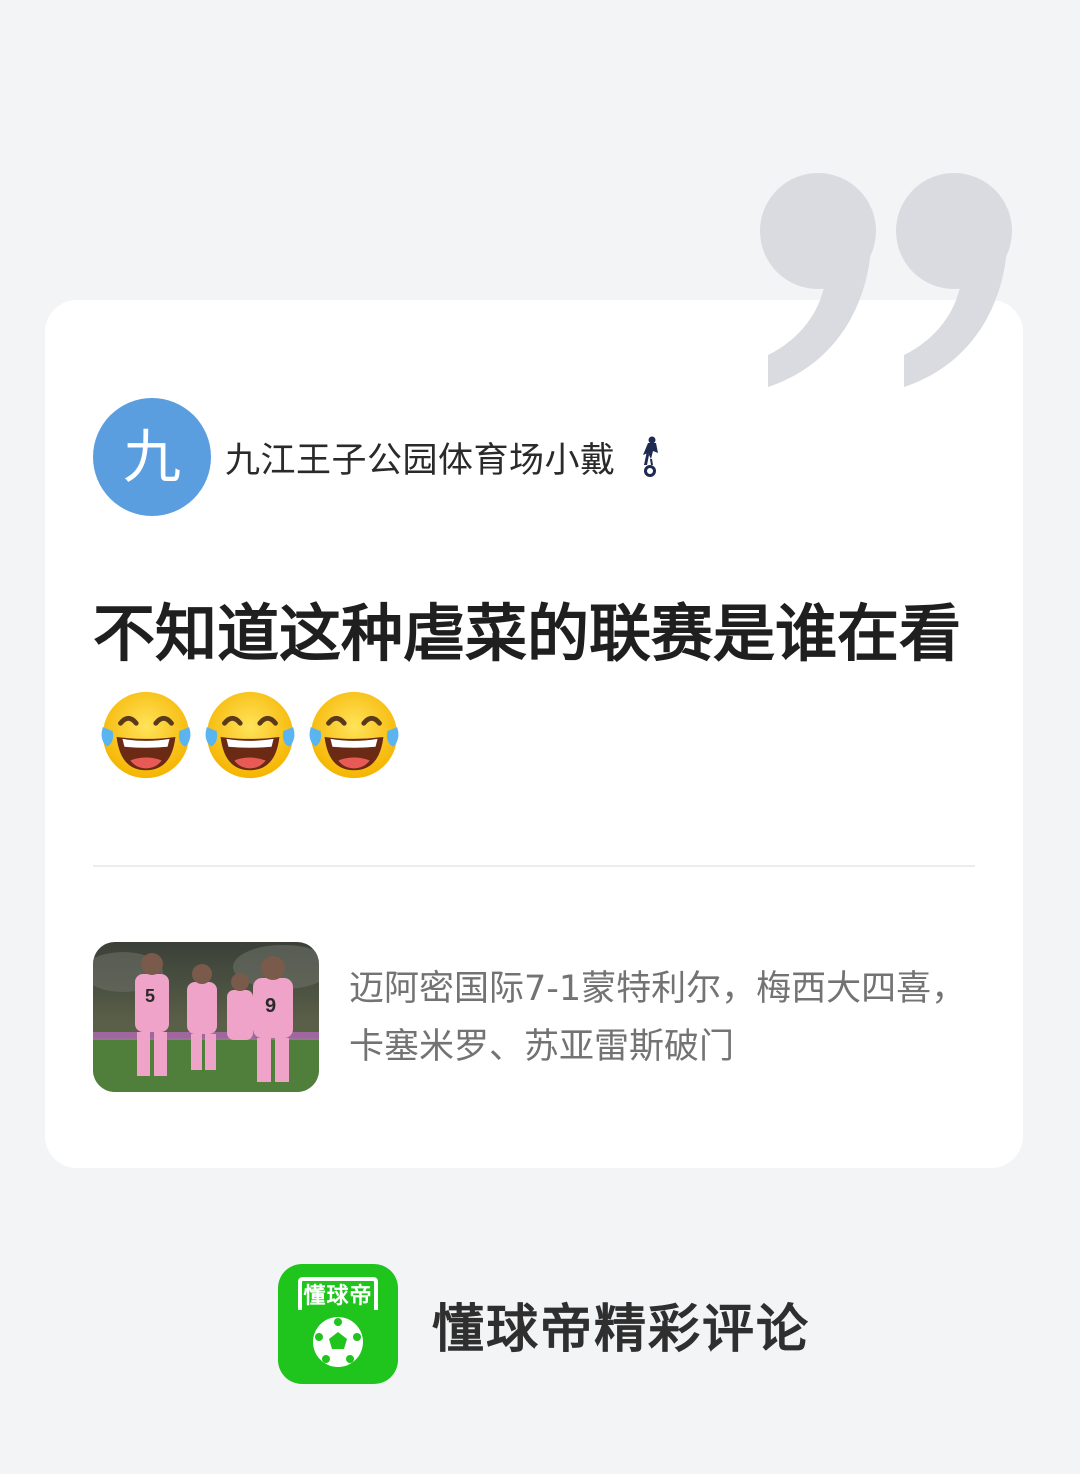 This screenshot has width=1080, height=1474. Describe the element at coordinates (534, 866) in the screenshot. I see `divider` at that location.